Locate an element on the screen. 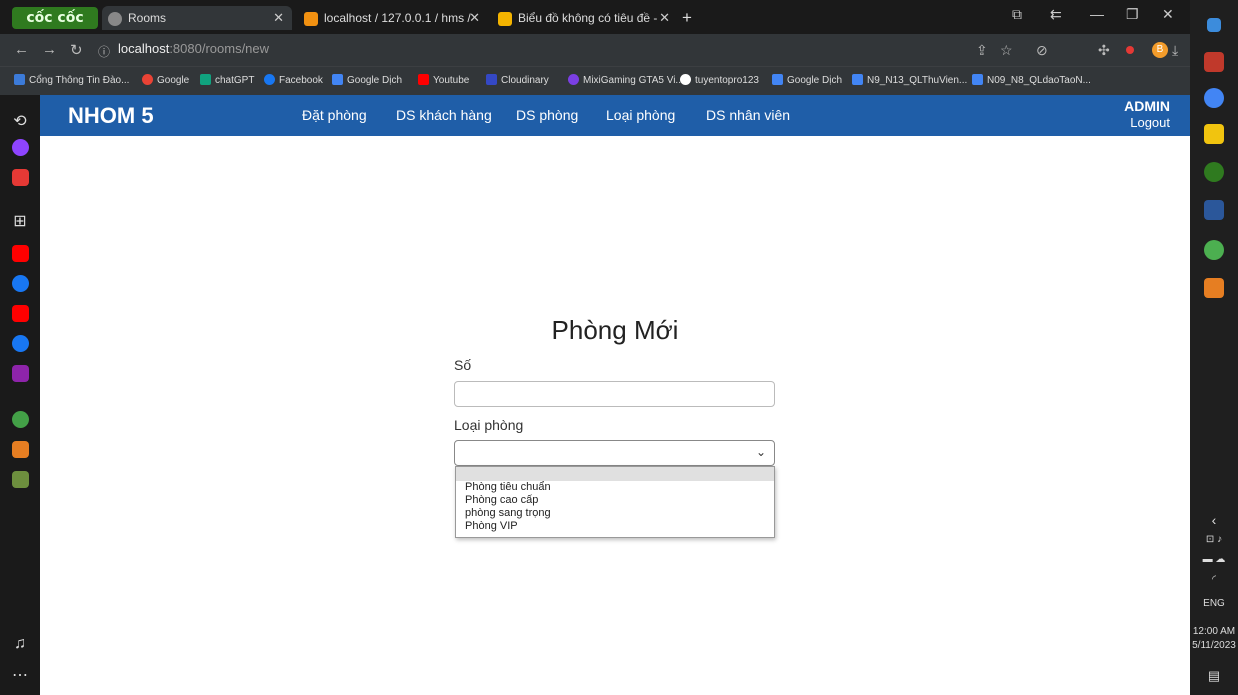  option-tieu-chuan: Phòng tiêu chuẩn is located at coordinates (615, 487).